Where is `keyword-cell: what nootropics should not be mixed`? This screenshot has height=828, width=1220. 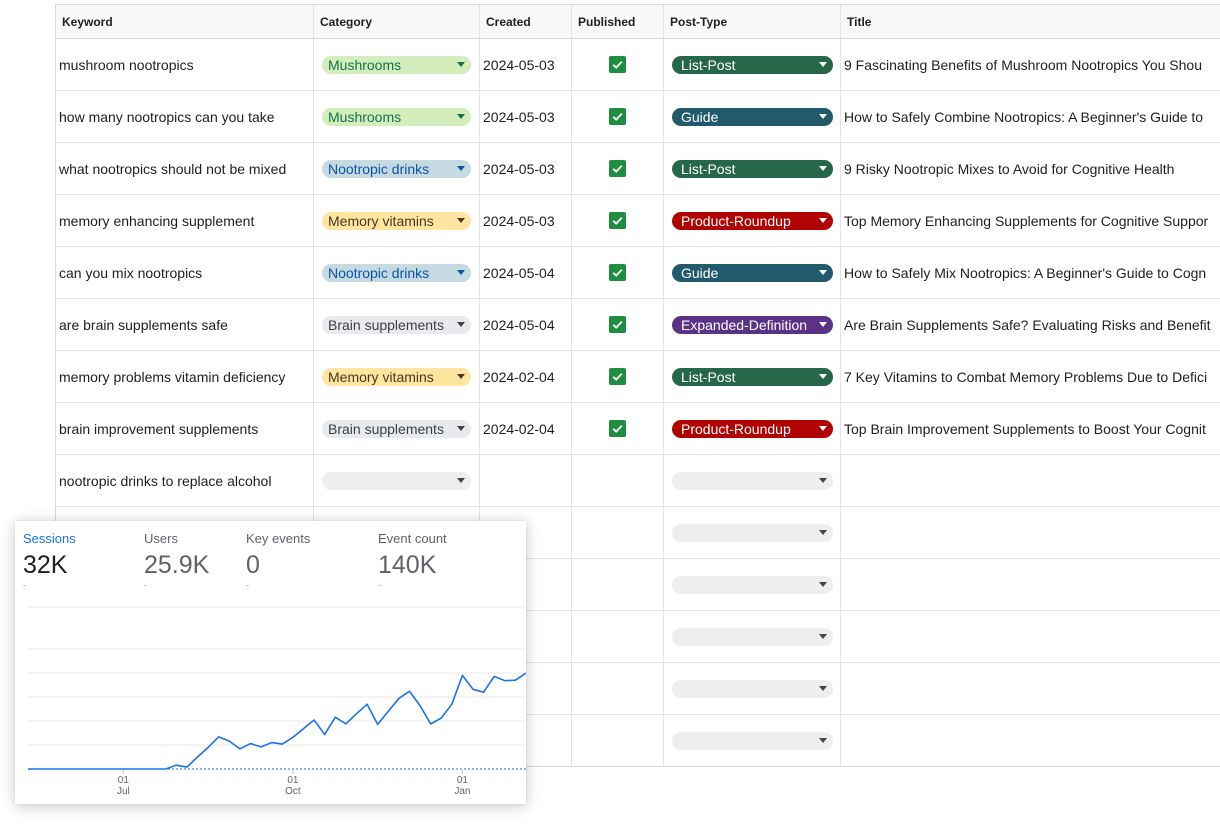
keyword-cell: what nootropics should not be mixed is located at coordinates (185, 168).